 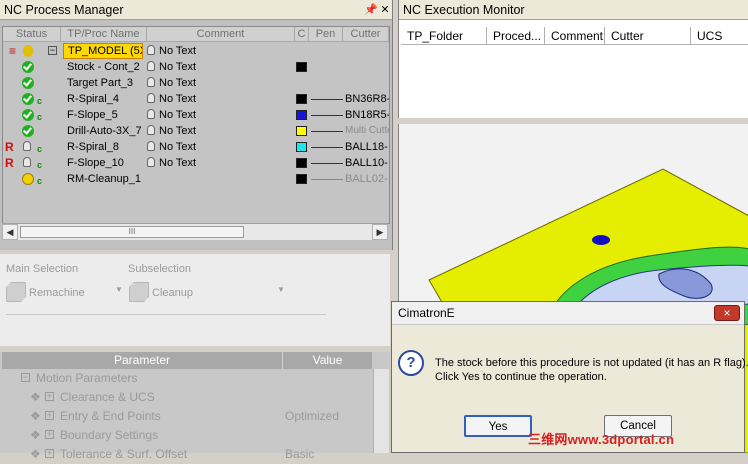 What do you see at coordinates (719, 36) in the screenshot?
I see `column-header-ucs: UCS` at bounding box center [719, 36].